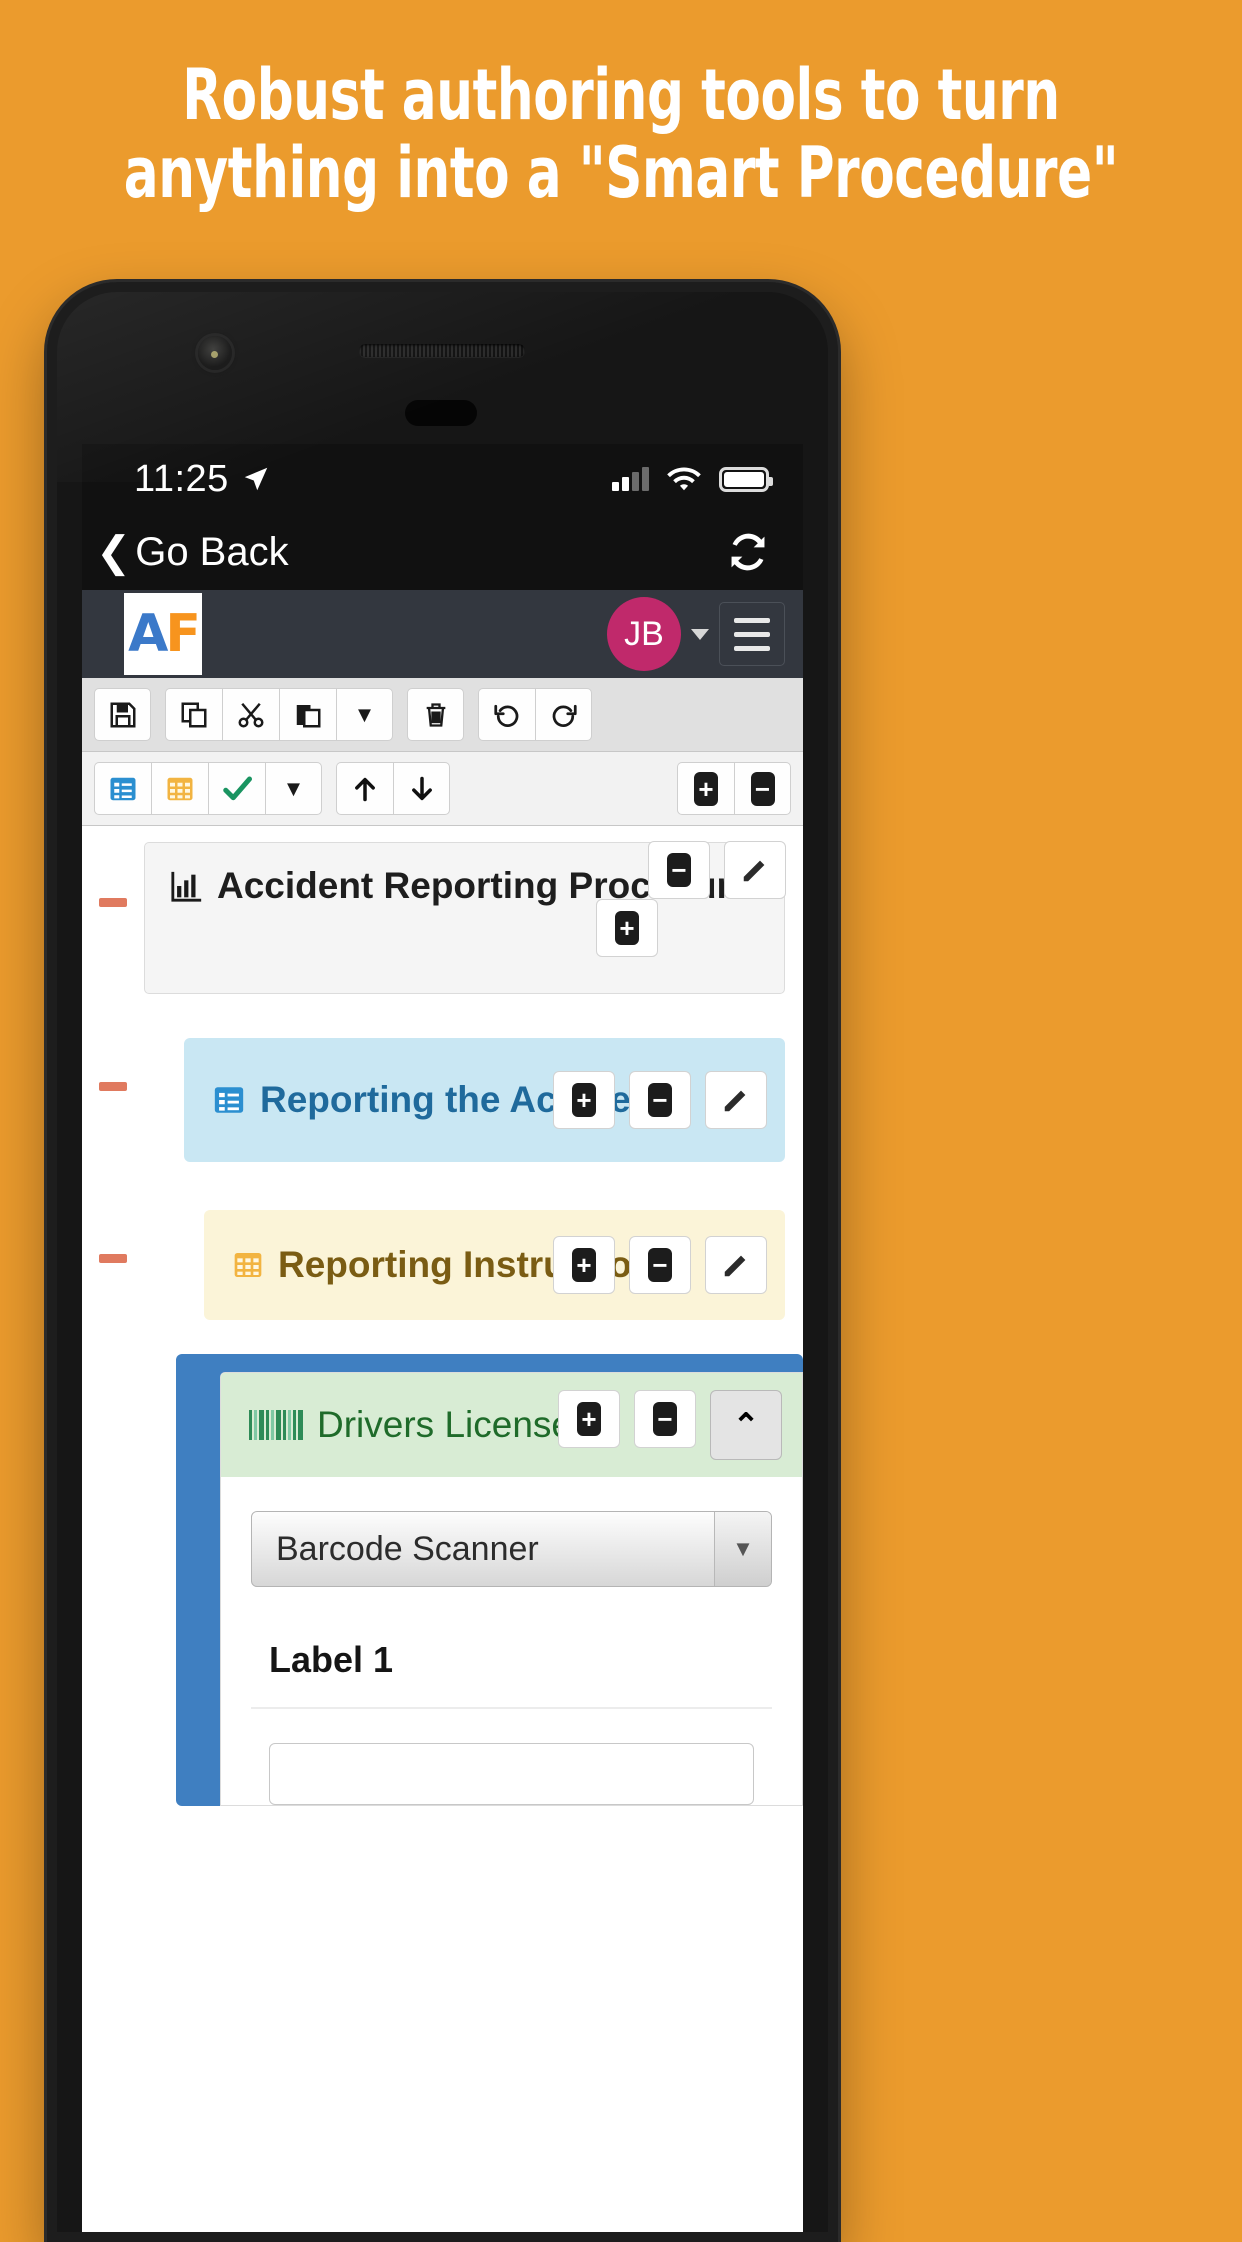 This screenshot has width=1242, height=2242. I want to click on section-yellow-edit-button, so click(736, 1265).